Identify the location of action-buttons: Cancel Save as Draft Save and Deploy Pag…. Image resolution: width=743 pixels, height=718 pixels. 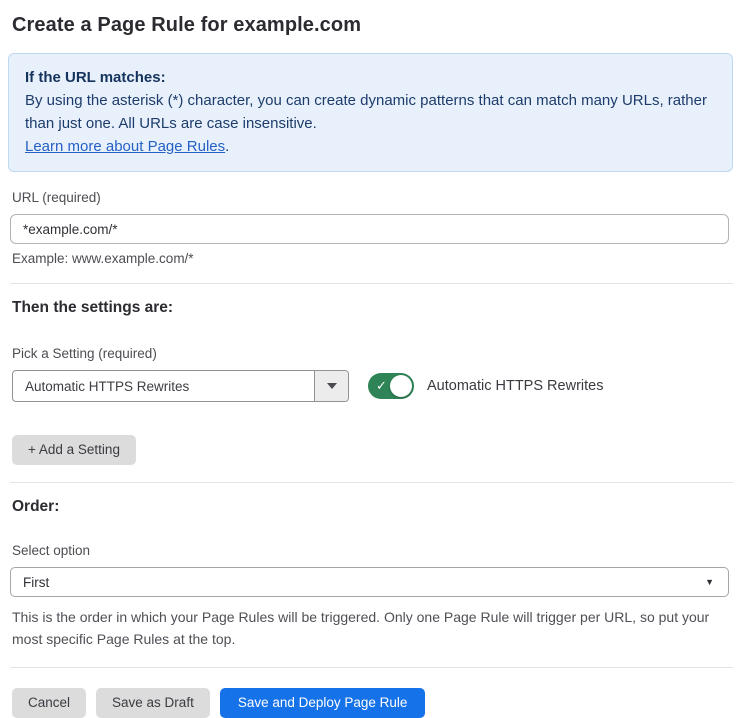
(372, 703).